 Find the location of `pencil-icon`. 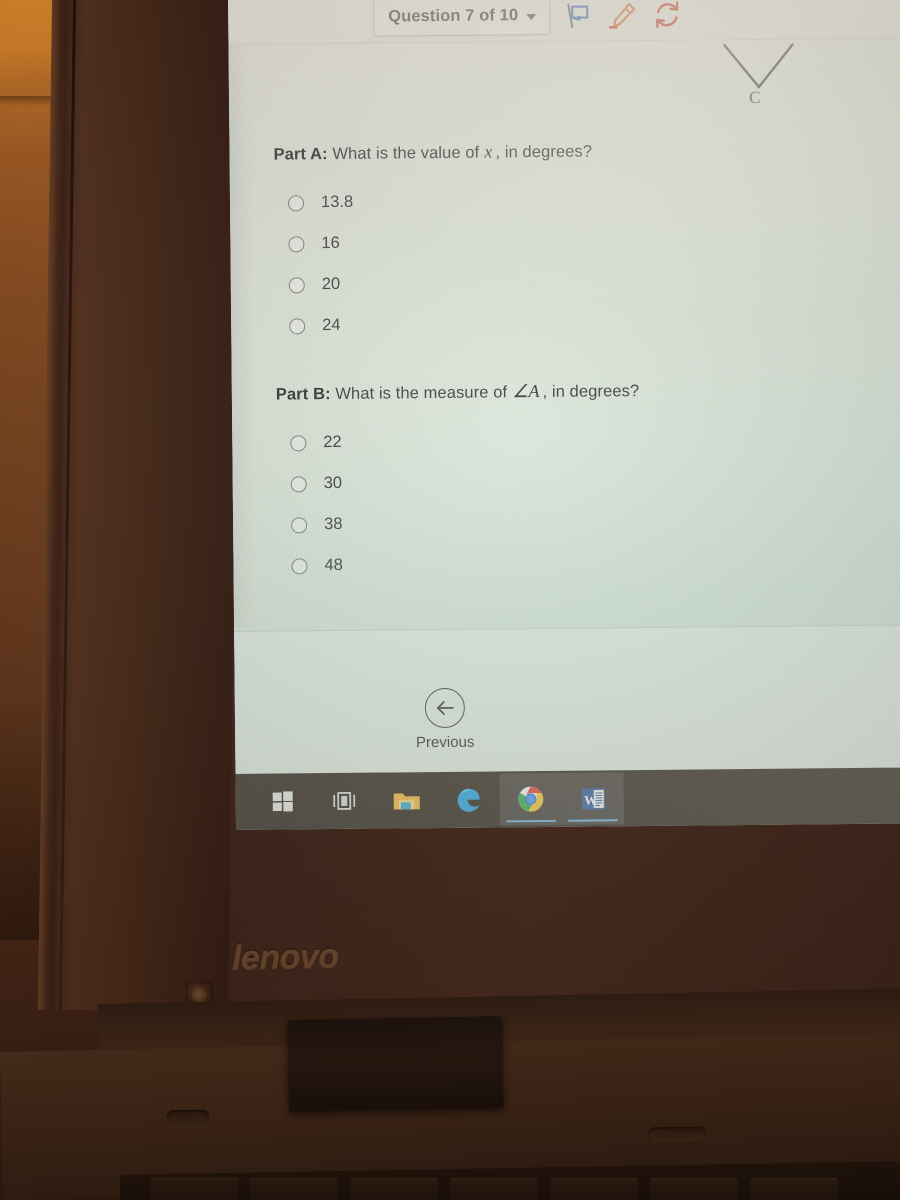

pencil-icon is located at coordinates (622, 15).